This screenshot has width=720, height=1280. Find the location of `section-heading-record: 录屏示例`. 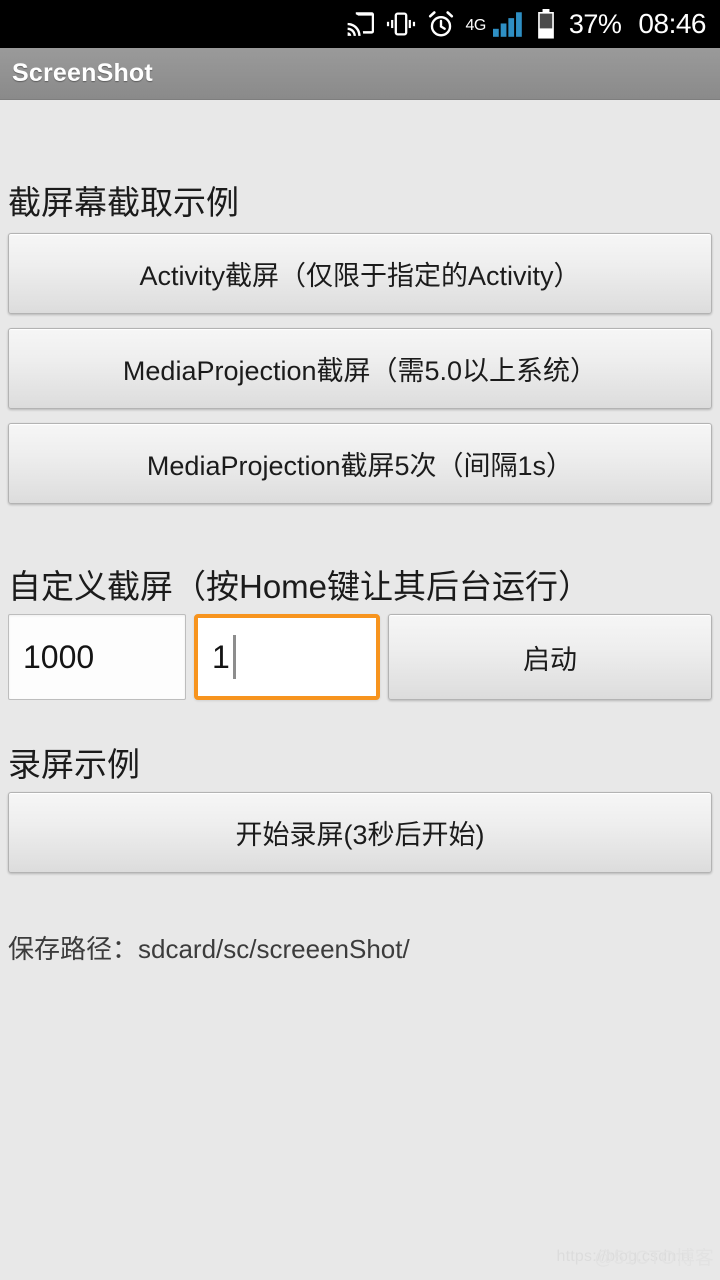

section-heading-record: 录屏示例 is located at coordinates (74, 764).